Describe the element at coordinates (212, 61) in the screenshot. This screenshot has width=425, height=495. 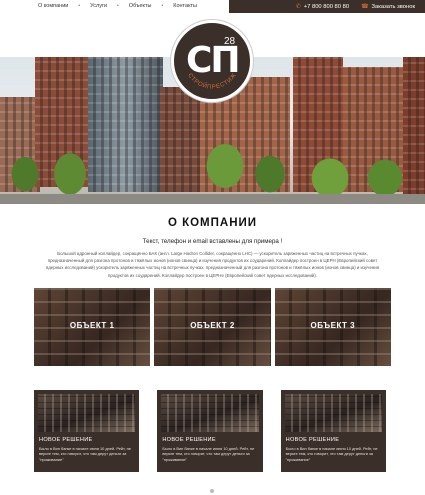
I see `company-logo: СТРОЙПРЕСТИЖ СП 28` at that location.